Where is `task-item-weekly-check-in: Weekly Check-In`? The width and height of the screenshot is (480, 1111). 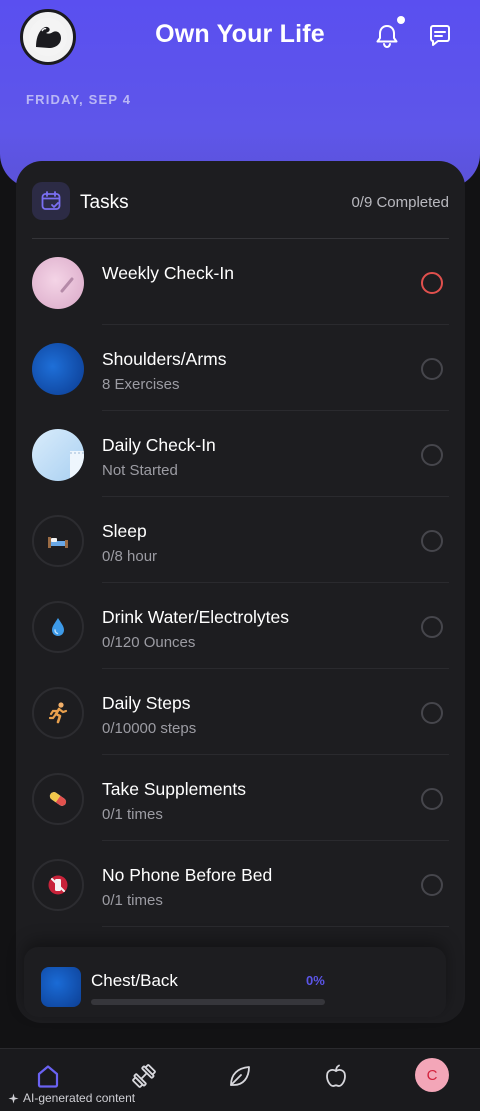 task-item-weekly-check-in: Weekly Check-In is located at coordinates (240, 282).